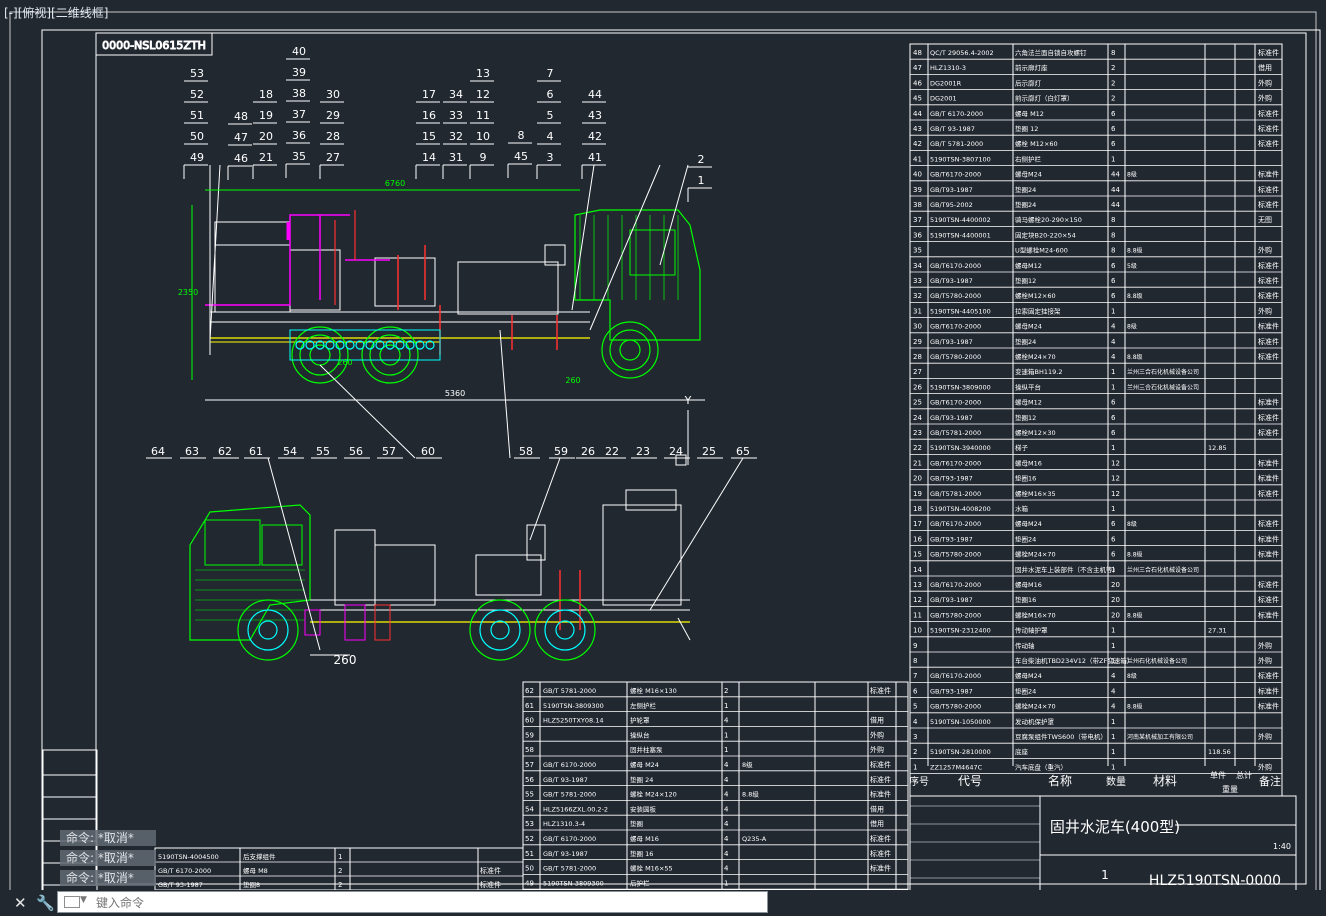 Image resolution: width=1326 pixels, height=916 pixels. What do you see at coordinates (1025, 690) in the screenshot?
I see `table-cell: 垫圈24` at bounding box center [1025, 690].